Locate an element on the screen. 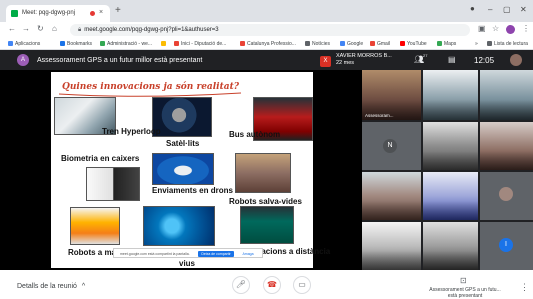 Image resolution: width=533 pixels, height=299 pixels. remote-surgery-image is located at coordinates (267, 225).